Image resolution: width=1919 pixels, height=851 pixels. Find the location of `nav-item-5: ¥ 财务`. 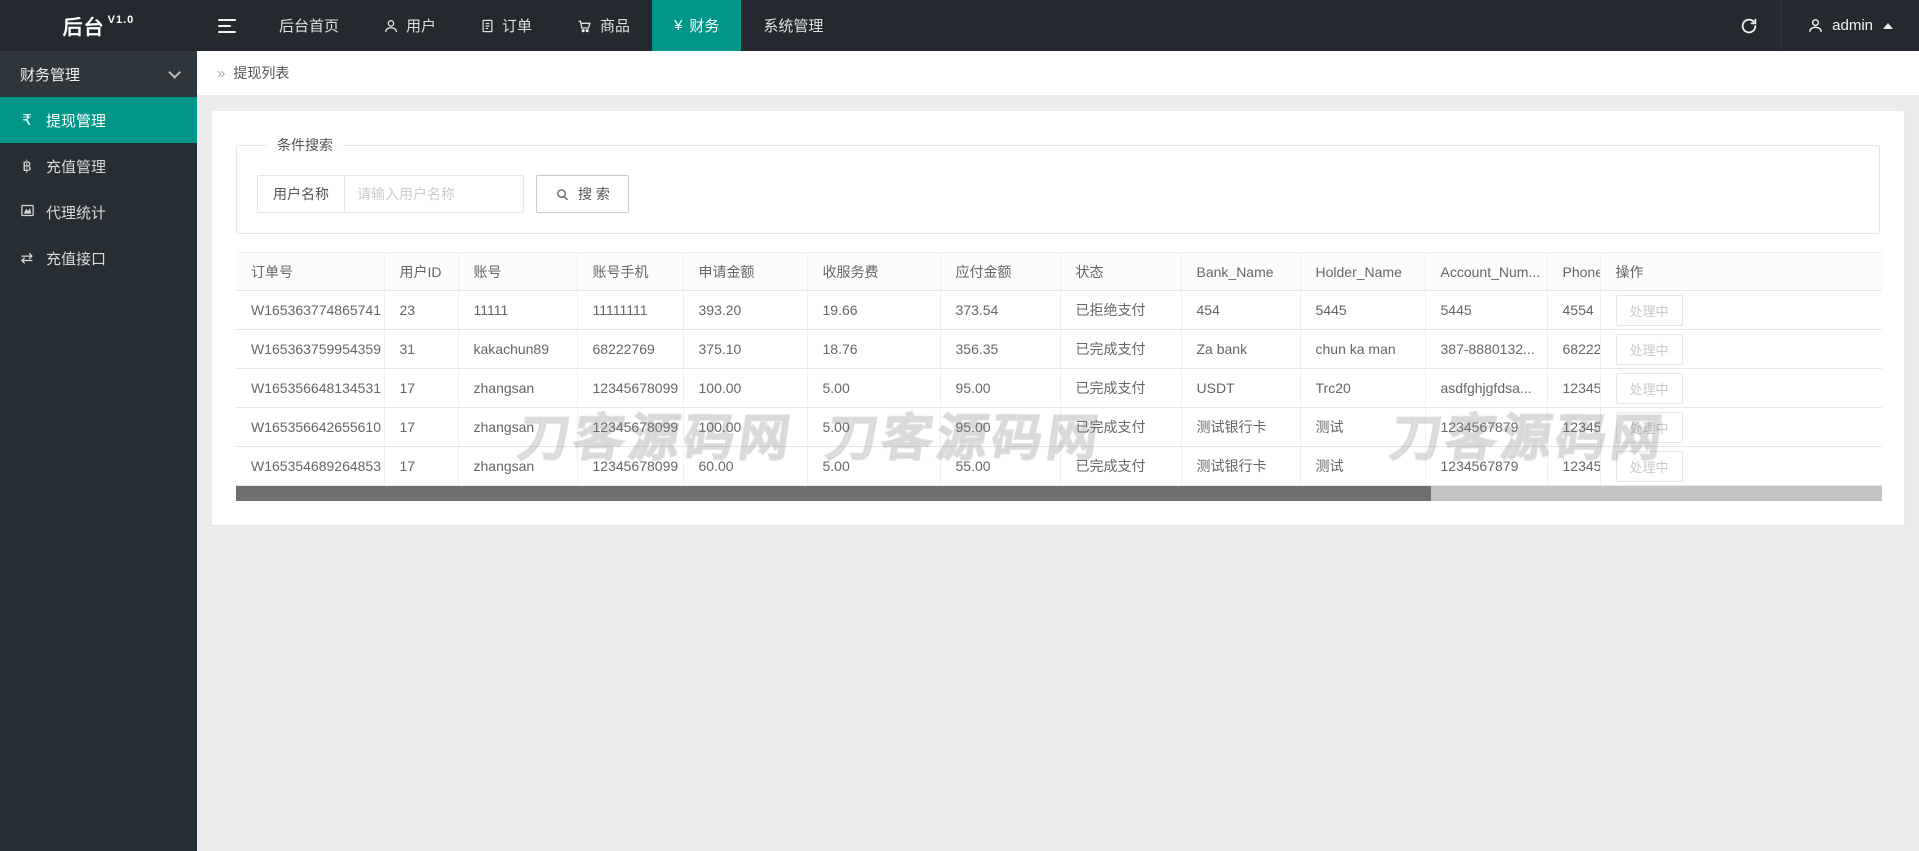

nav-item-5: ¥ 财务 is located at coordinates (697, 25).